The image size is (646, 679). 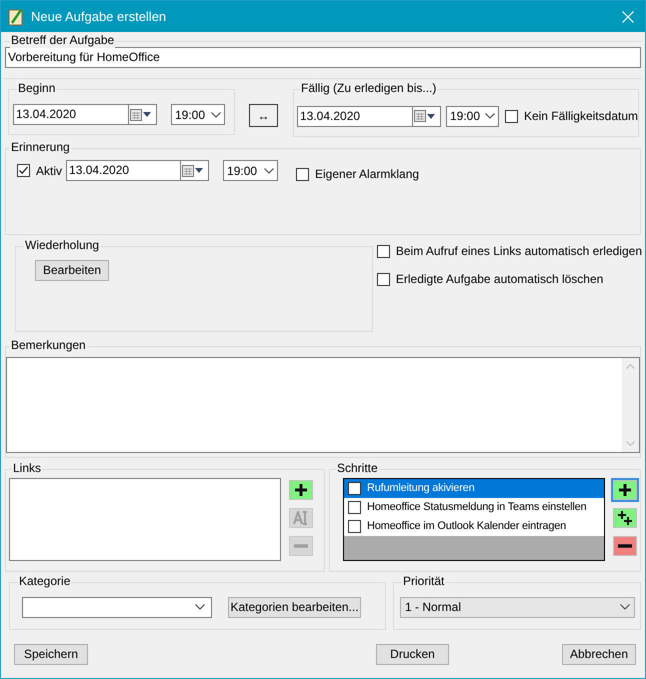 What do you see at coordinates (263, 115) in the screenshot?
I see `swap-button: ↔` at bounding box center [263, 115].